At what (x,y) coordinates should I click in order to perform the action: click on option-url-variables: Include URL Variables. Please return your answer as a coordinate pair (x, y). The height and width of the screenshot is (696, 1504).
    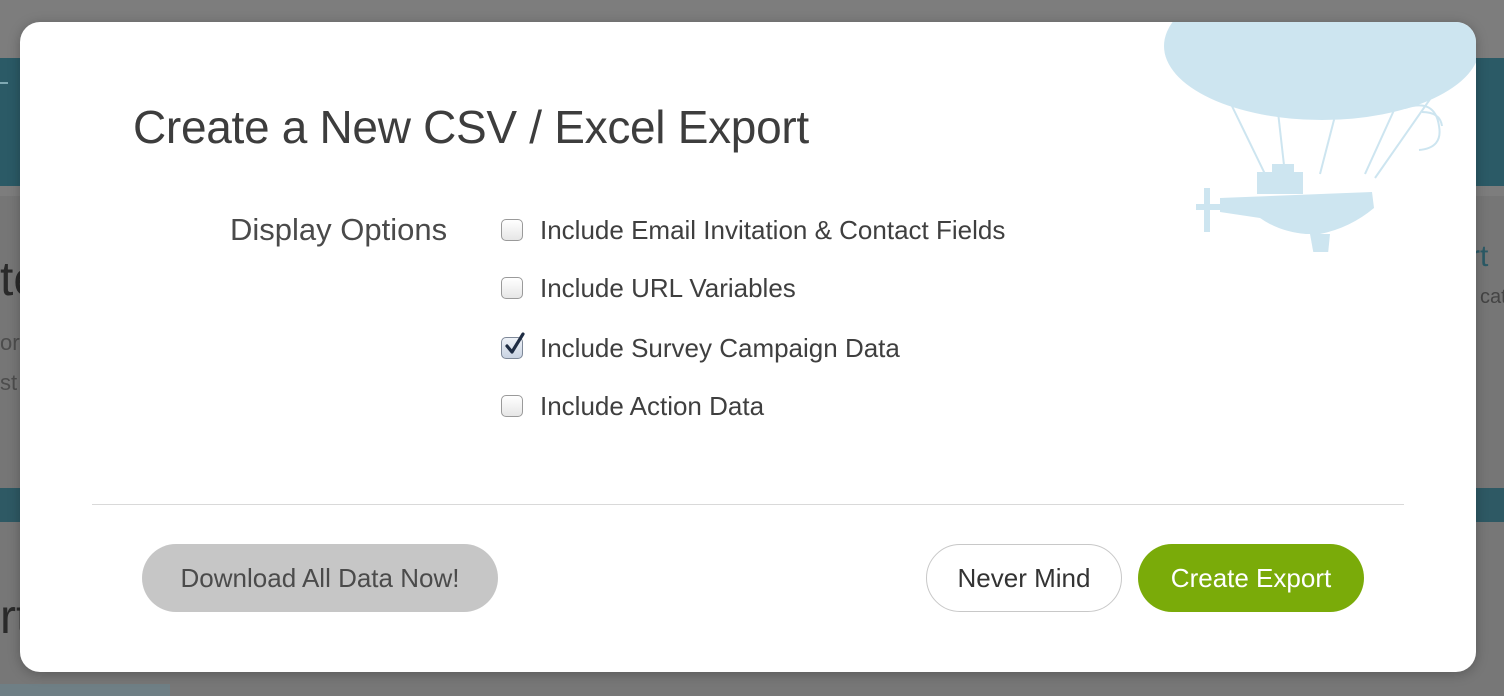
    Looking at the image, I should click on (648, 288).